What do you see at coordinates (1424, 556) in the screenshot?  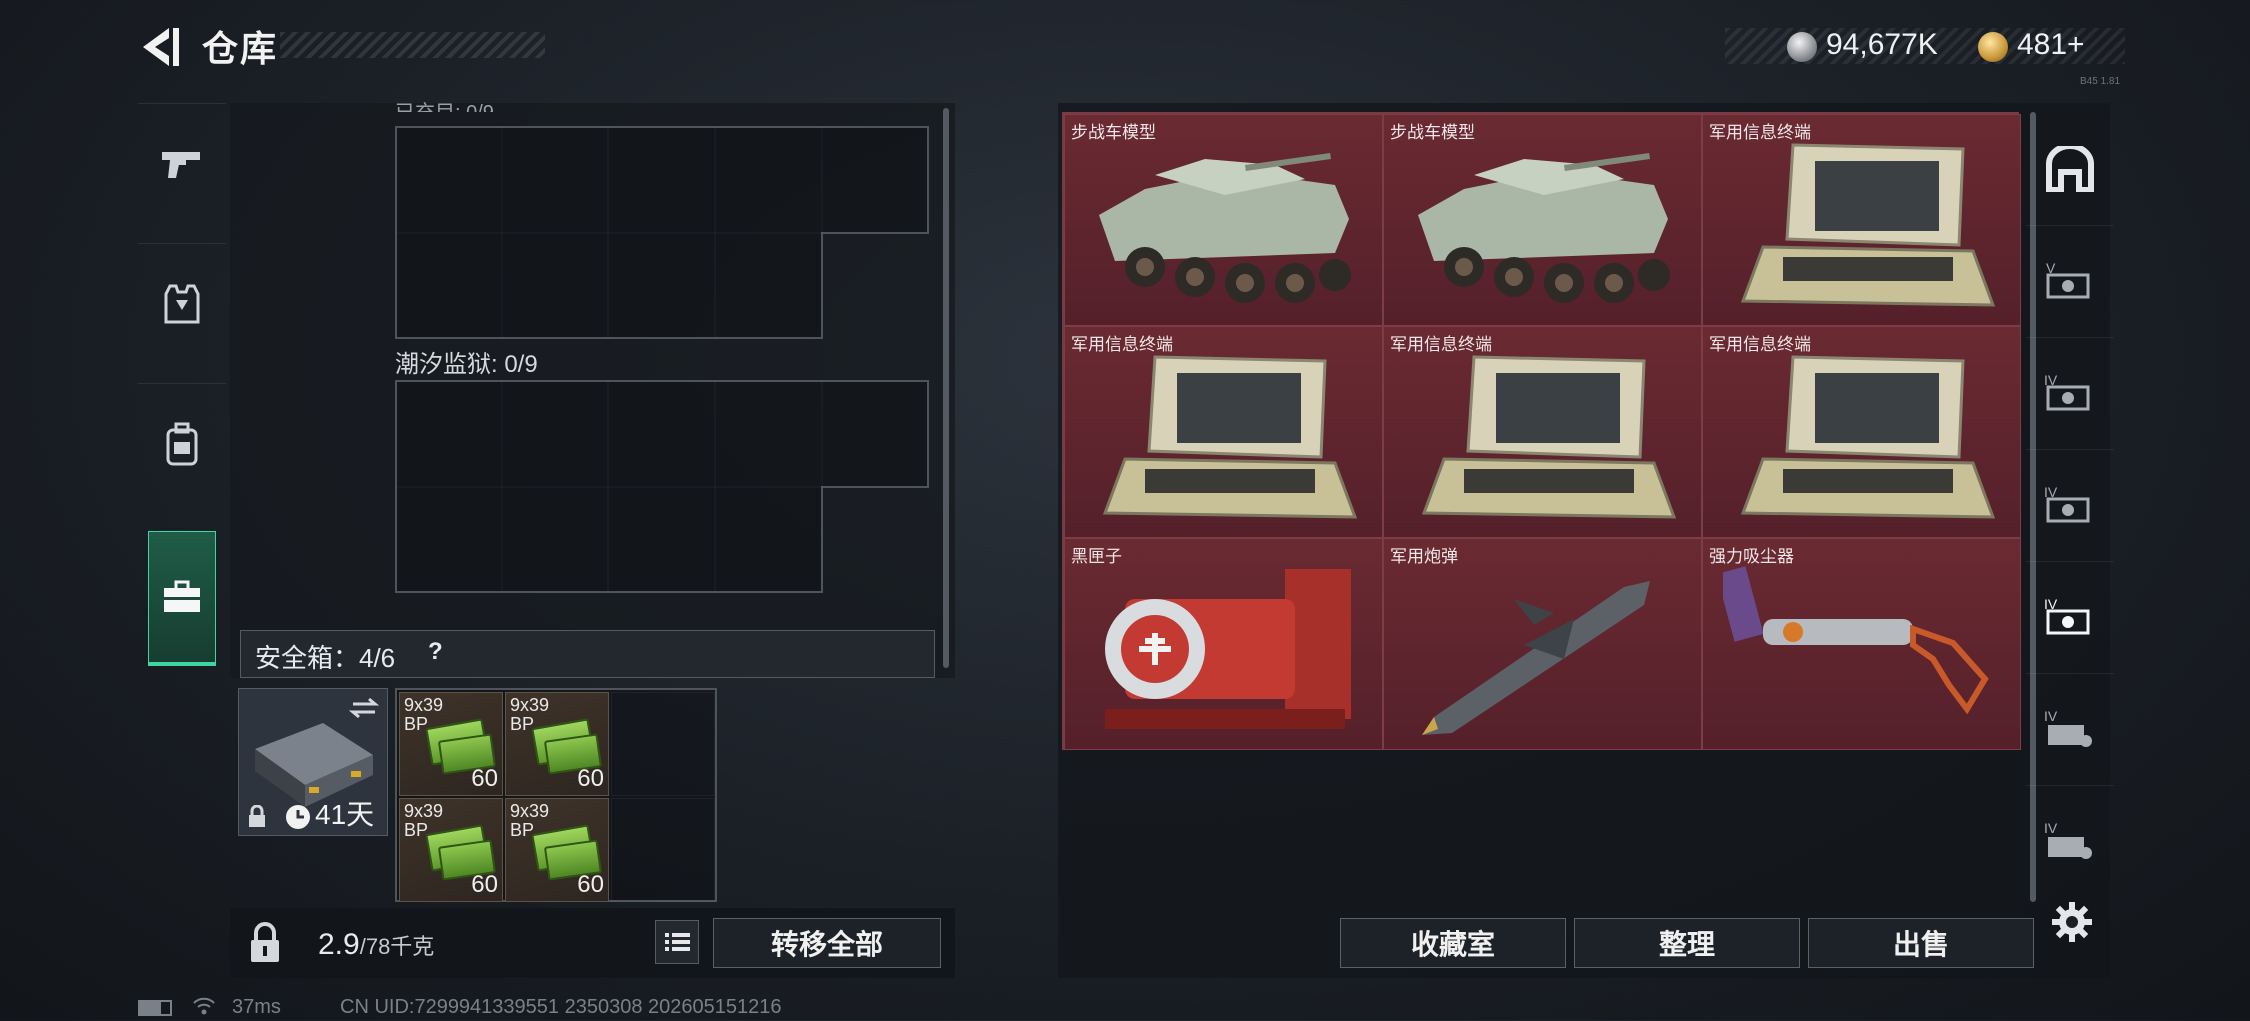 I see `stash-item-name: 军用炮弹` at bounding box center [1424, 556].